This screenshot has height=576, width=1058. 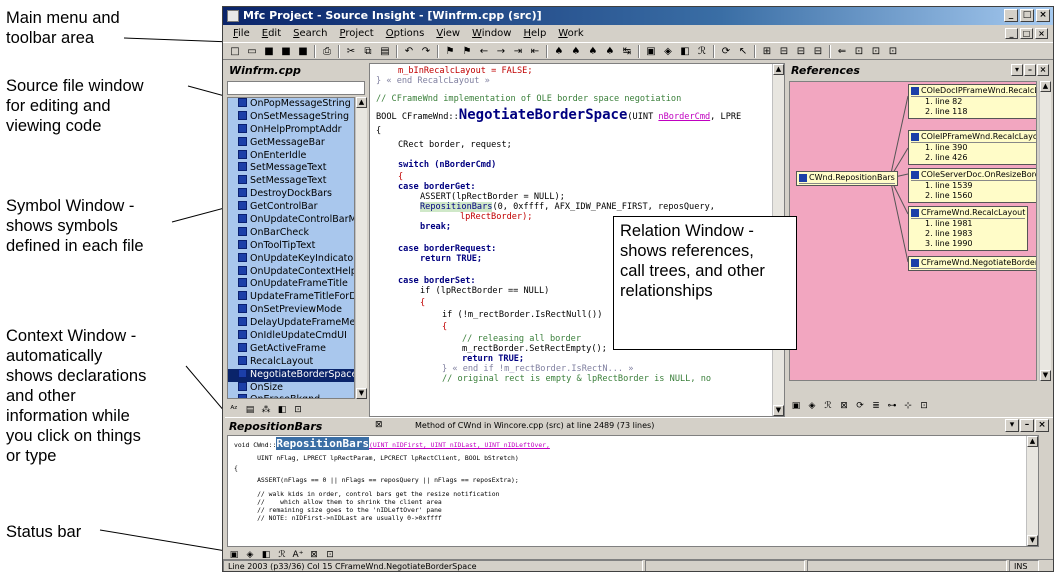 I want to click on menu-options: Options, so click(x=405, y=33).